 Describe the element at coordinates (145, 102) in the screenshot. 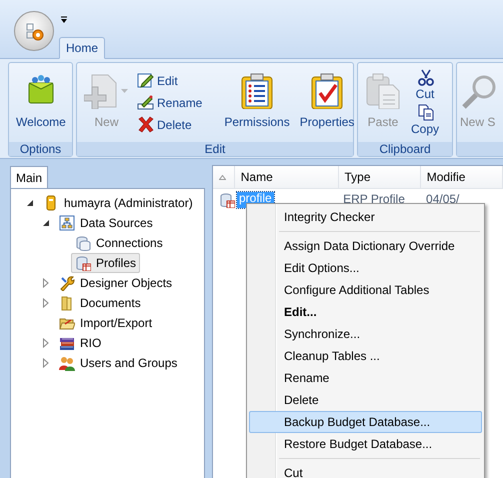

I see `rename-icon` at that location.